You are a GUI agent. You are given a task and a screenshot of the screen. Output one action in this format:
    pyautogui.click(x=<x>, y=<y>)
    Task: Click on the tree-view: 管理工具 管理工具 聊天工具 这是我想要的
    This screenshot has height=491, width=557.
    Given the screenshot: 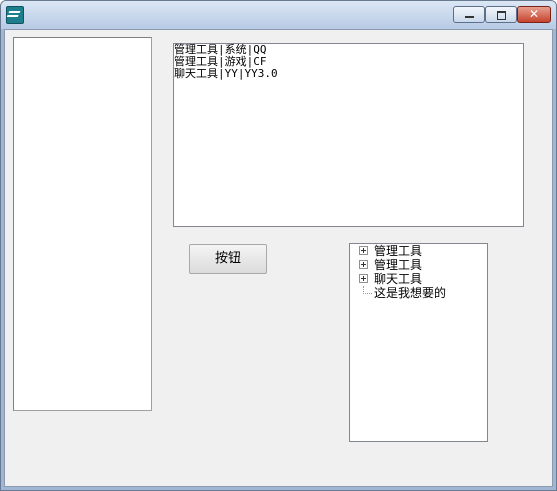 What is the action you would take?
    pyautogui.click(x=418, y=342)
    